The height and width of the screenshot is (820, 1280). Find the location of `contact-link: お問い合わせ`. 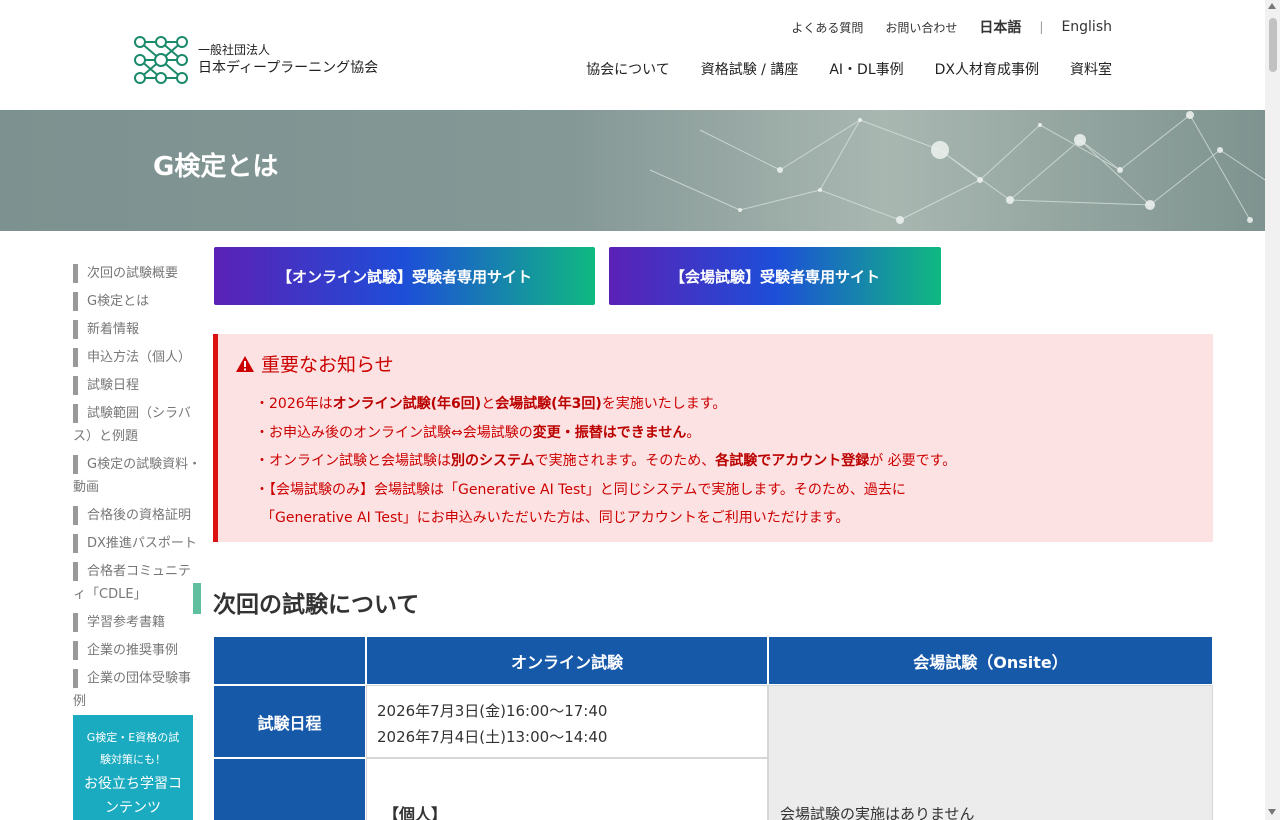

contact-link: お問い合わせ is located at coordinates (921, 27).